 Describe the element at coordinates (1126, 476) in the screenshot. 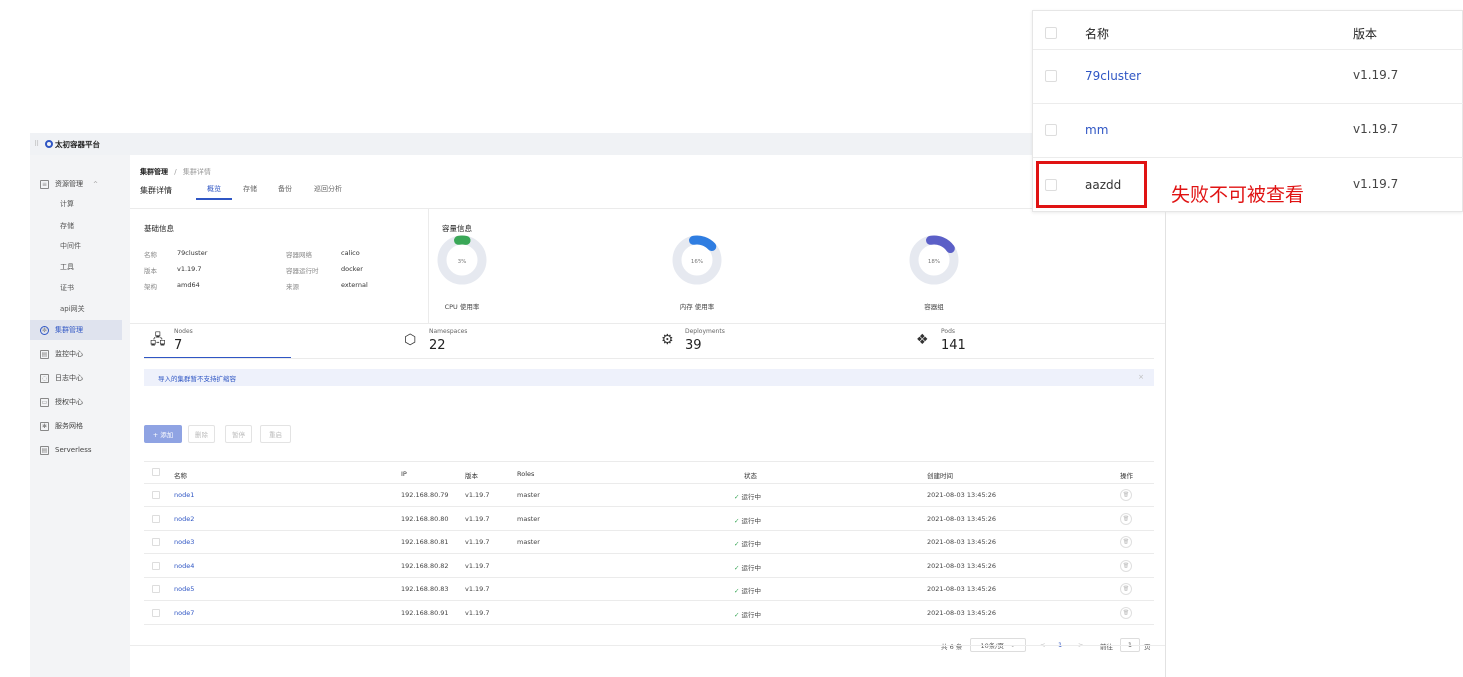

I see `col-actions: 操作` at that location.